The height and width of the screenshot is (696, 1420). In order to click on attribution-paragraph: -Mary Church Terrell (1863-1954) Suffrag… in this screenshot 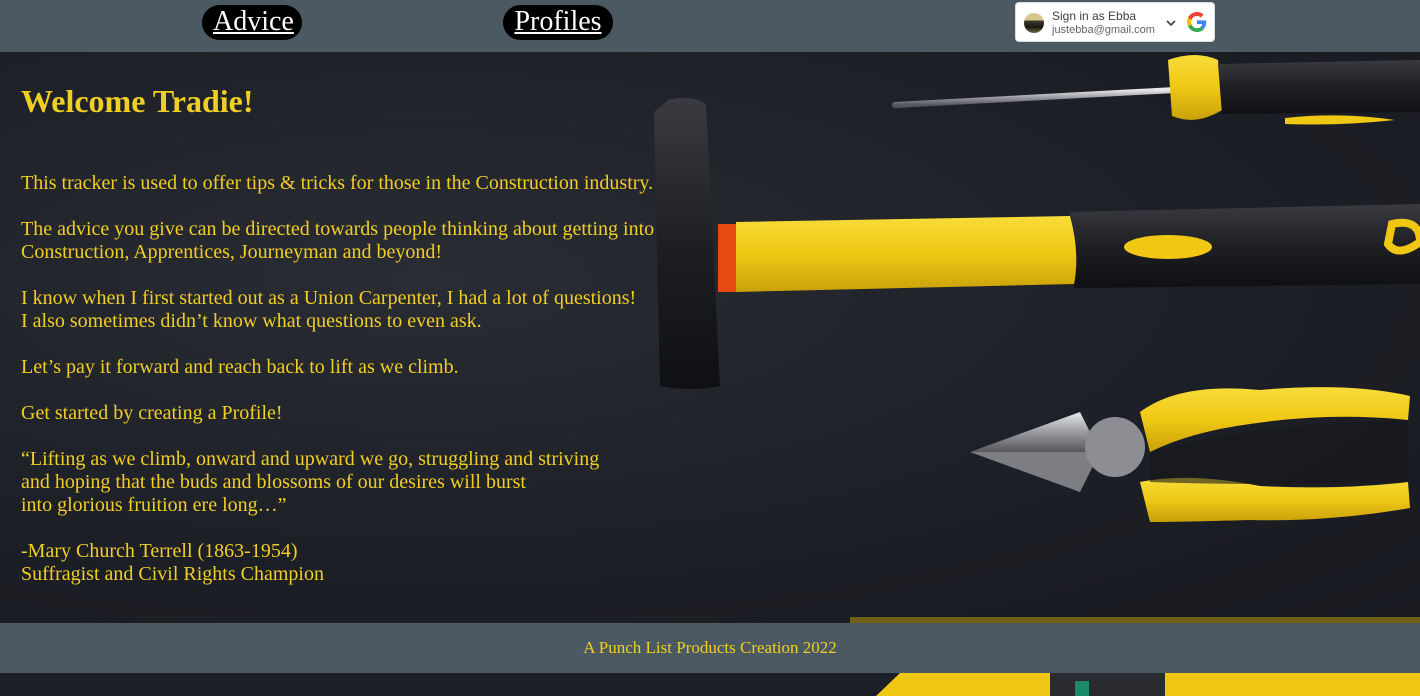, I will do `click(351, 563)`.